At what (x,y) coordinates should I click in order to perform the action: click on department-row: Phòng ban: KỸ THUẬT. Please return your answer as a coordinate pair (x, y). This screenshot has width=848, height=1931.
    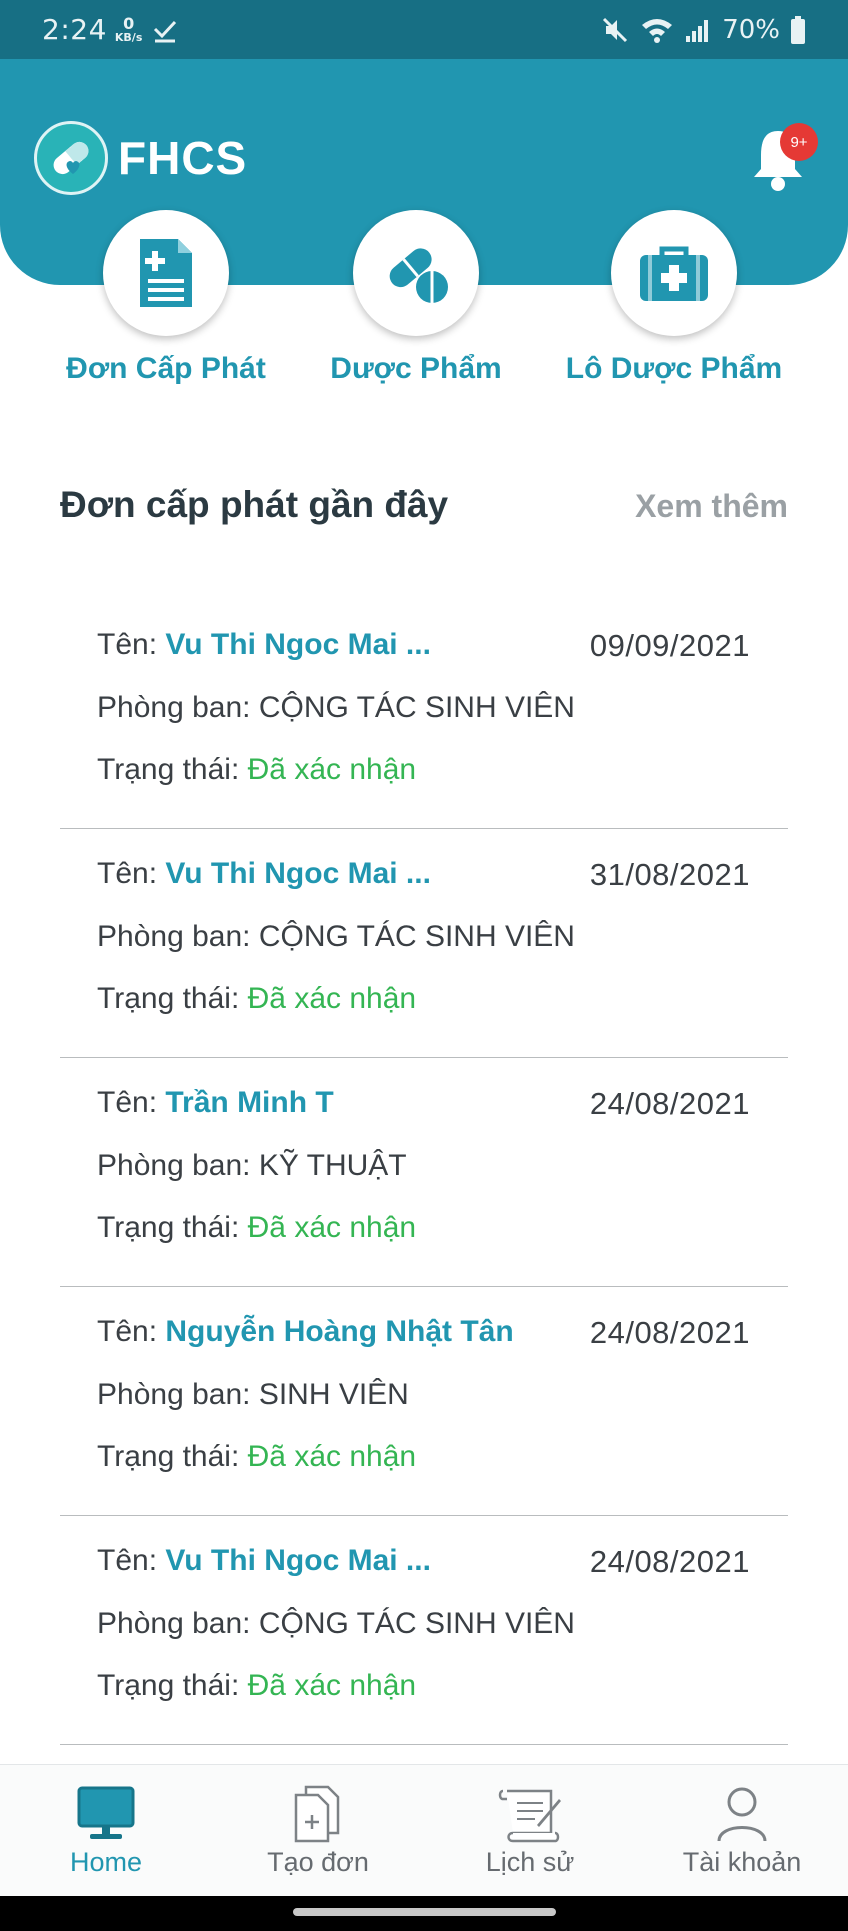
    Looking at the image, I should click on (252, 1166).